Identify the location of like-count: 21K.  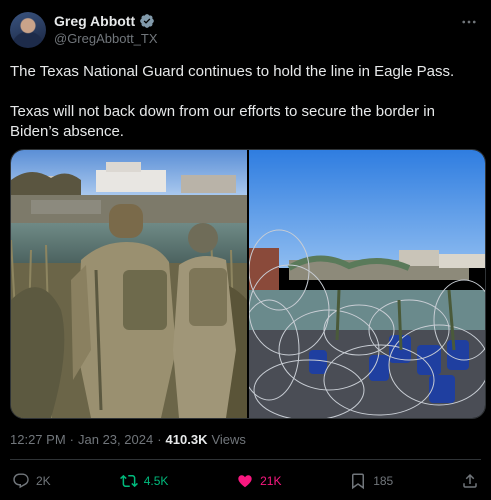
(271, 481).